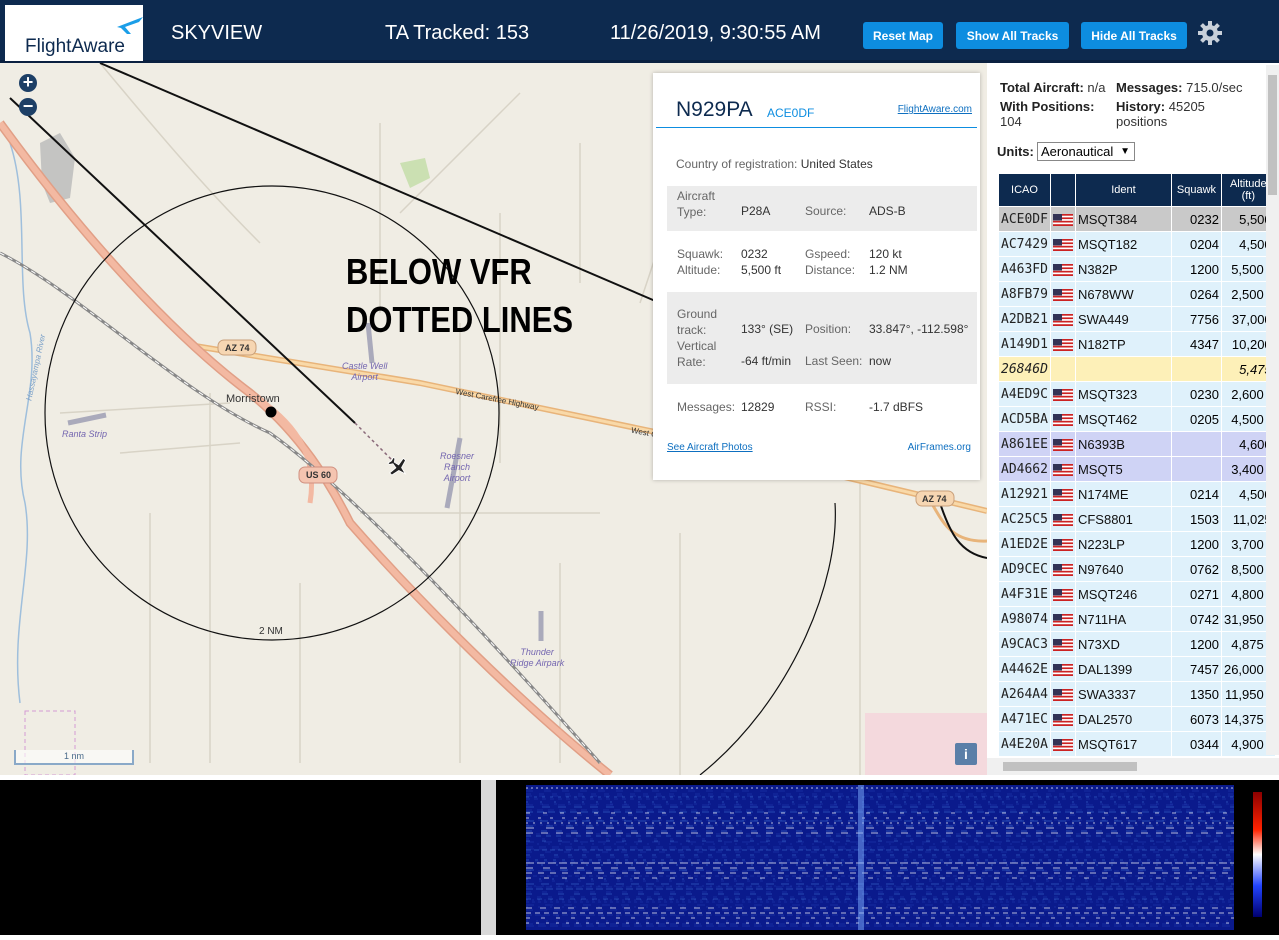 This screenshot has width=1279, height=940. What do you see at coordinates (1123, 190) in the screenshot?
I see `col-ident: Ident` at bounding box center [1123, 190].